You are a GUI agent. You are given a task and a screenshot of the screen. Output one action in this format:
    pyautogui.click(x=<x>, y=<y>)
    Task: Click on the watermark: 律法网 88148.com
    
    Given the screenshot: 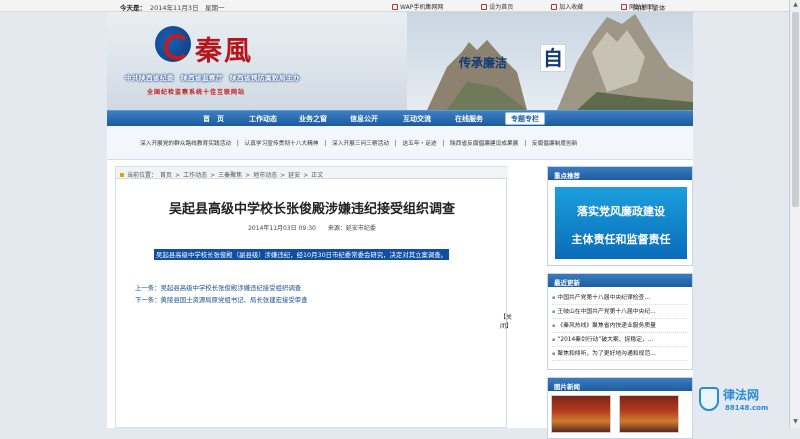 What is the action you would take?
    pyautogui.click(x=742, y=401)
    